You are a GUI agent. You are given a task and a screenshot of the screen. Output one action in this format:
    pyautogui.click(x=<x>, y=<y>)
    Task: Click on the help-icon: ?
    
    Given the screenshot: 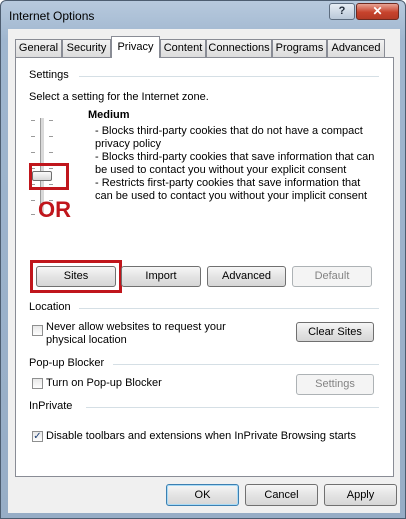 What is the action you would take?
    pyautogui.click(x=342, y=11)
    